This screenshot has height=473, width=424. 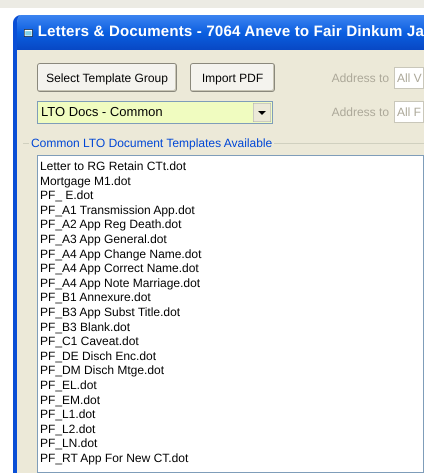 What do you see at coordinates (107, 77) in the screenshot?
I see `command-button: Select Template Group` at bounding box center [107, 77].